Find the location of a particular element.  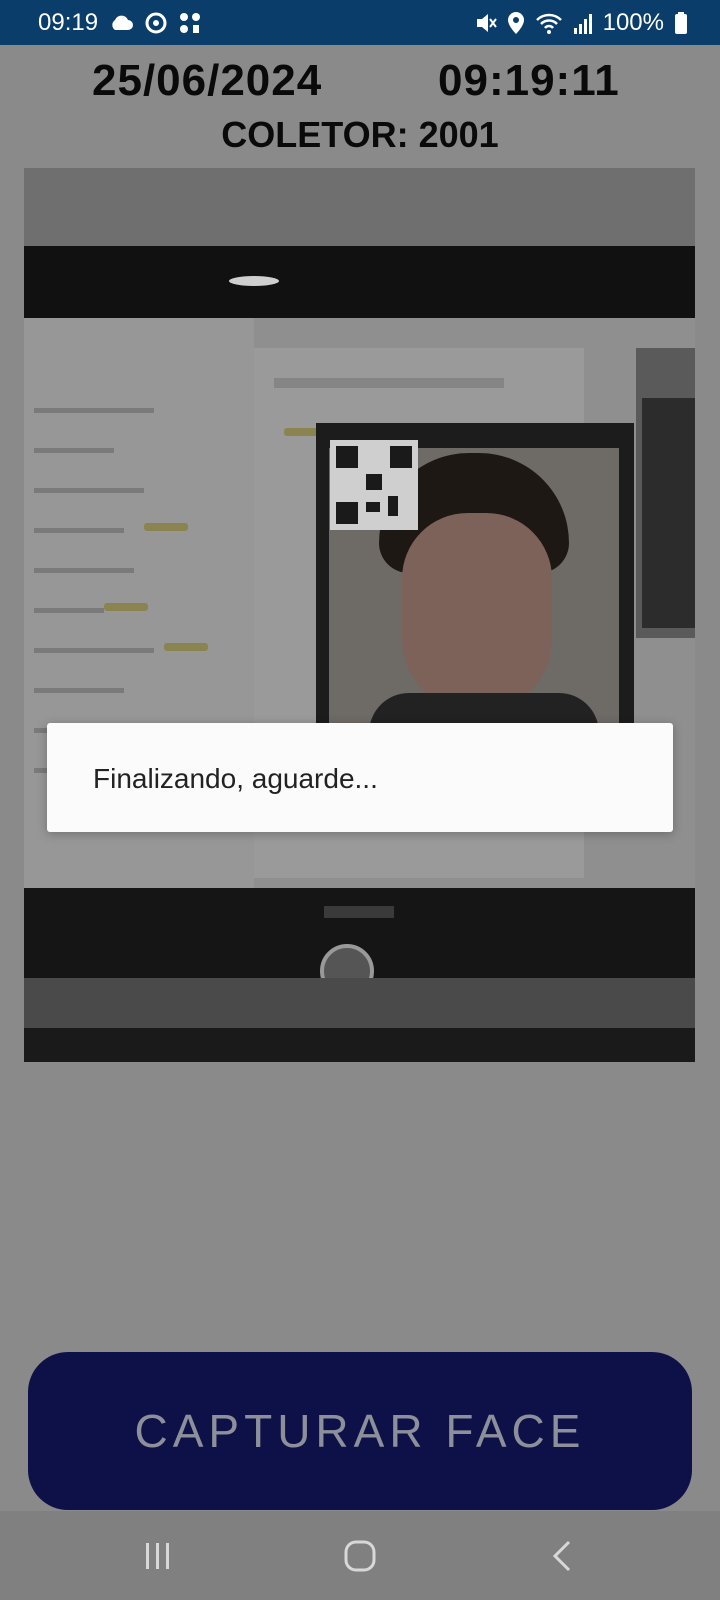

navigation-bar is located at coordinates (360, 1555).